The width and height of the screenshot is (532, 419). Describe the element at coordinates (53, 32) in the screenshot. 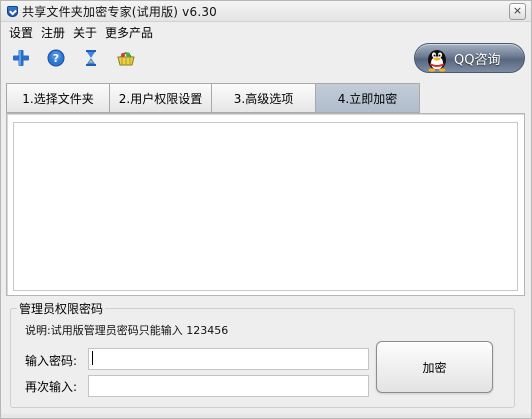

I see `menu-register: 注册` at that location.